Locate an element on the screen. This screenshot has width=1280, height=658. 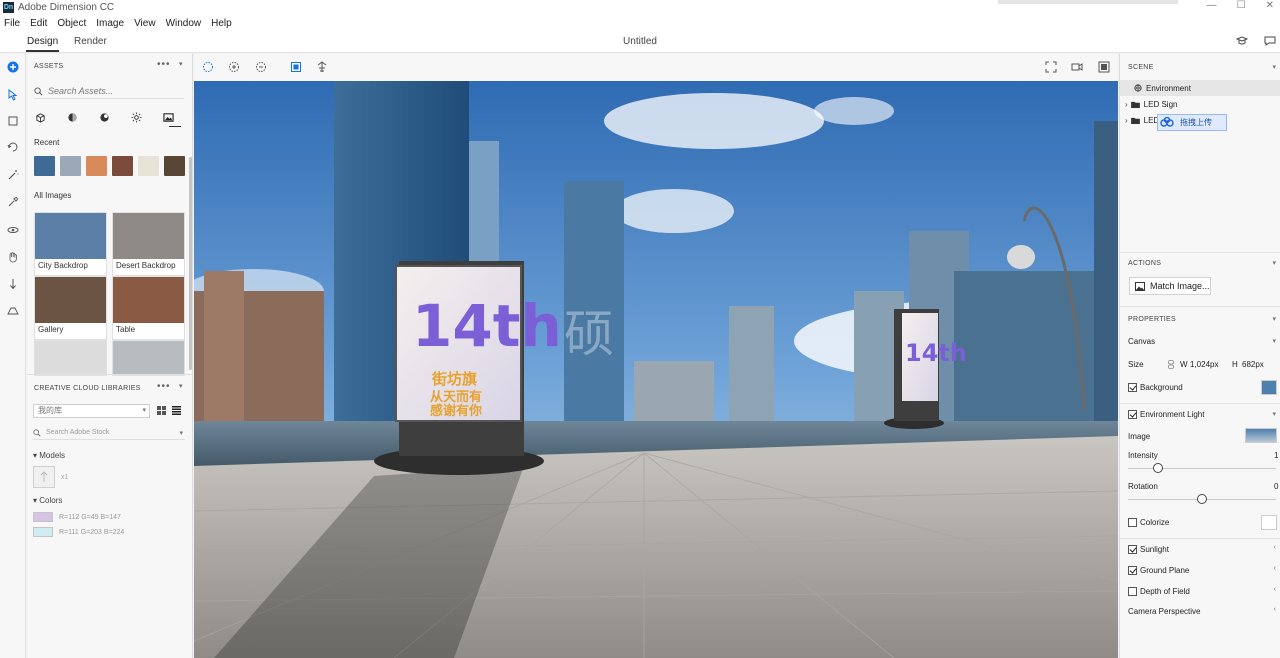
images-category-icon is located at coordinates (168, 117).